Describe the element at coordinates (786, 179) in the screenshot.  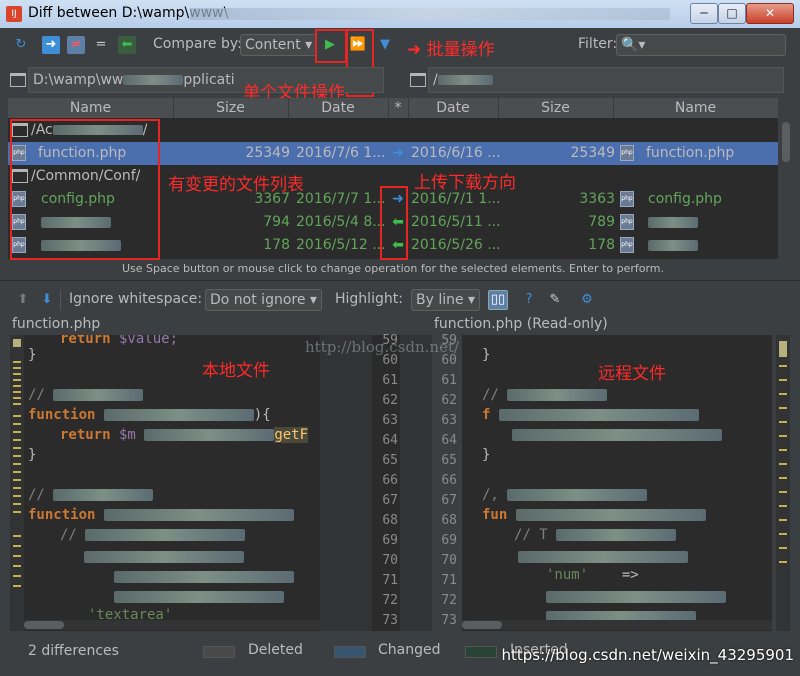
I see `table-scrollbar` at that location.